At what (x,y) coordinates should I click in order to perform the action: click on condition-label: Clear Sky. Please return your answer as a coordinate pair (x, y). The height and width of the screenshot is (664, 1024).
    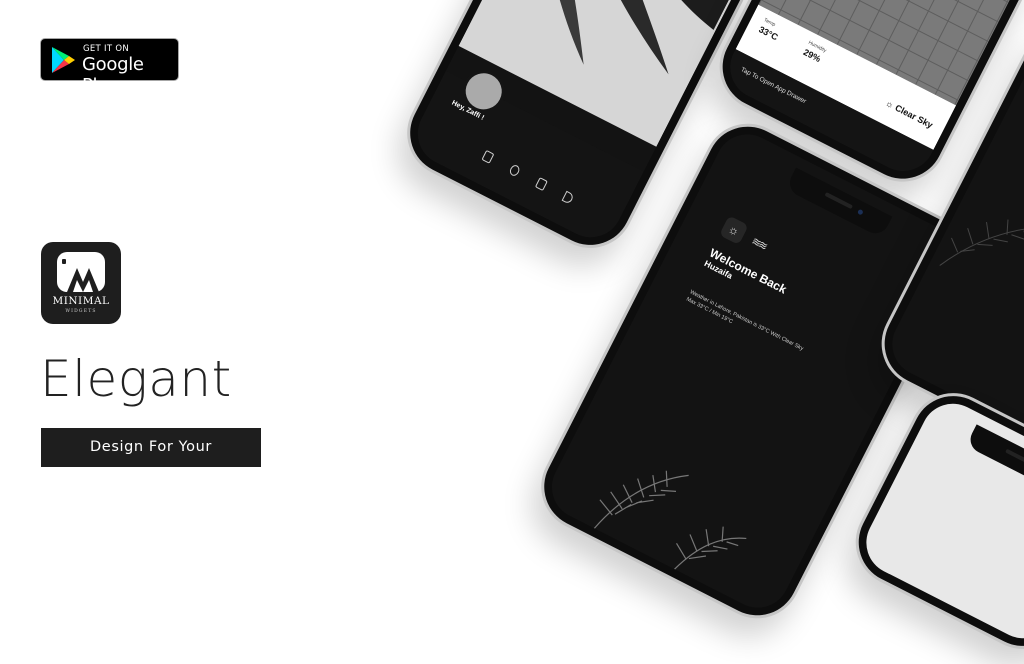
    Looking at the image, I should click on (914, 116).